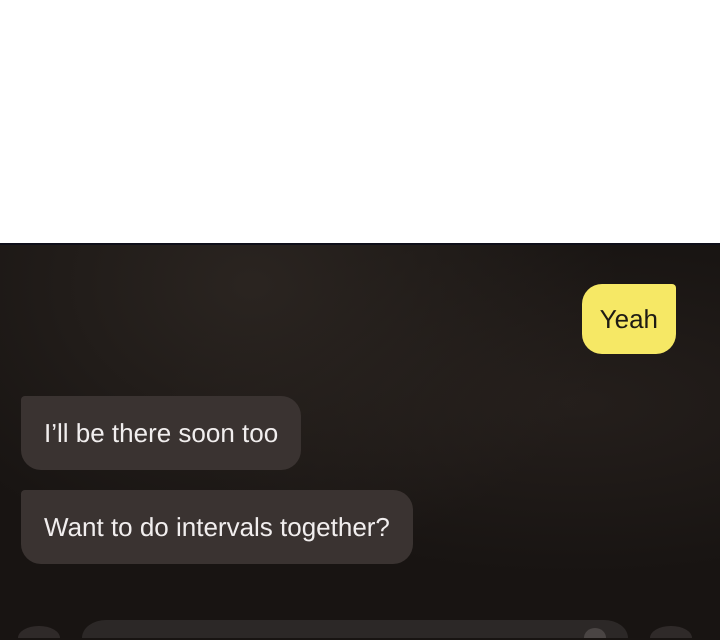 The width and height of the screenshot is (720, 640). What do you see at coordinates (217, 527) in the screenshot?
I see `received-message-bubble: Want to do intervals together?` at bounding box center [217, 527].